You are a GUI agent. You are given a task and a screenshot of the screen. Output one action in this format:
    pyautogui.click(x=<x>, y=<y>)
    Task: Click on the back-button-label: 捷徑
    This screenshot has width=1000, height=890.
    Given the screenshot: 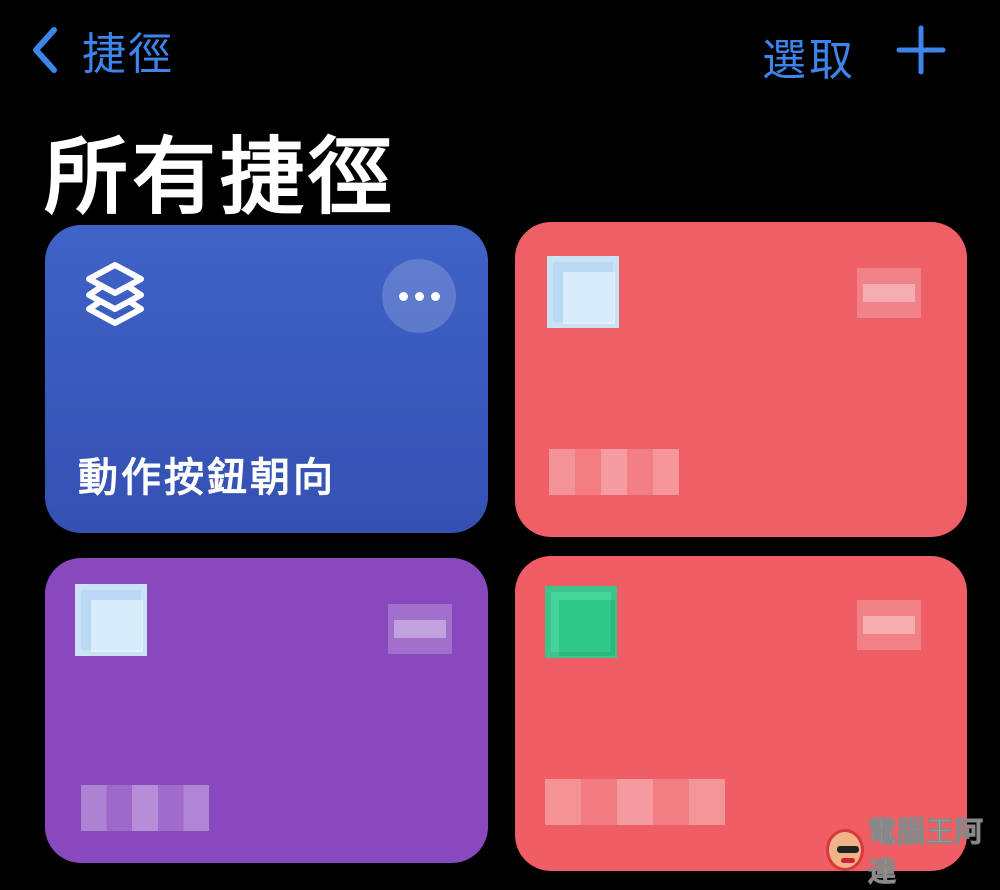 What is the action you would take?
    pyautogui.click(x=128, y=54)
    